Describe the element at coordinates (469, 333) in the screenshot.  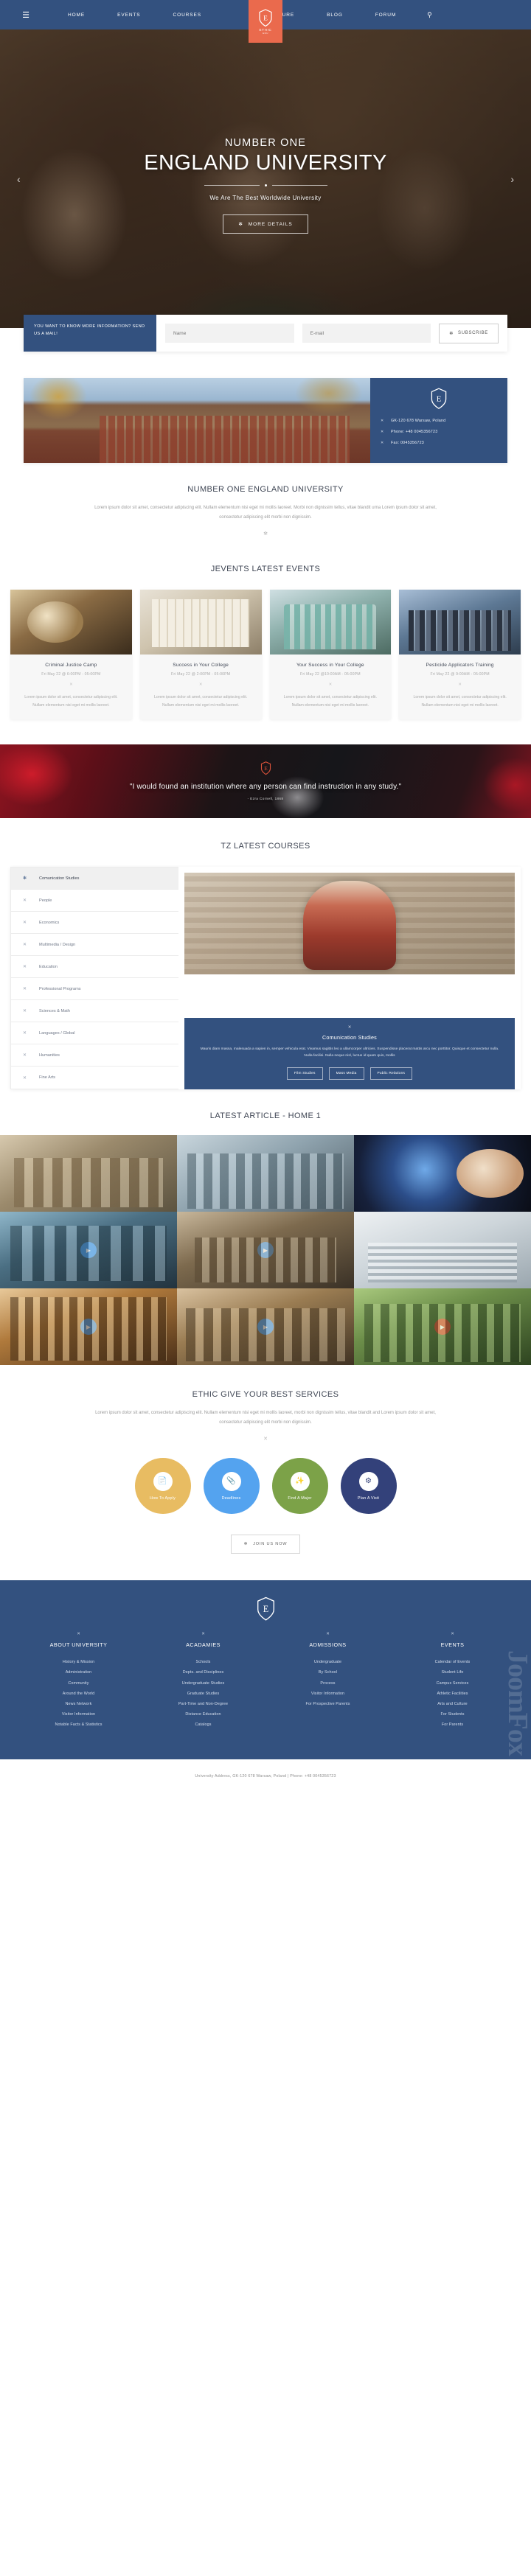
I see `subscribe-button: ✻ SUBSCRIBE` at that location.